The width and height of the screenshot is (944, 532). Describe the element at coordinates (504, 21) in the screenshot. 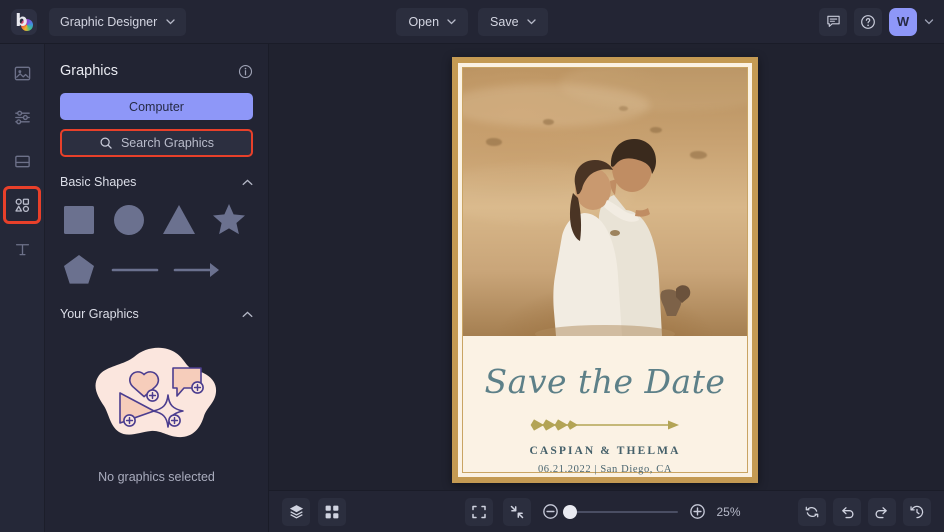

I see `save-label: Save` at that location.